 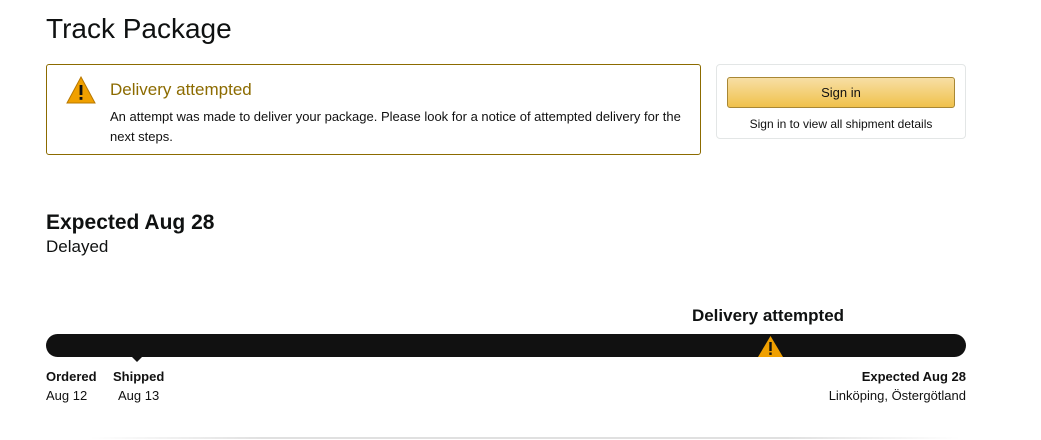 I want to click on step-shipped-label: Shipped, so click(x=139, y=376).